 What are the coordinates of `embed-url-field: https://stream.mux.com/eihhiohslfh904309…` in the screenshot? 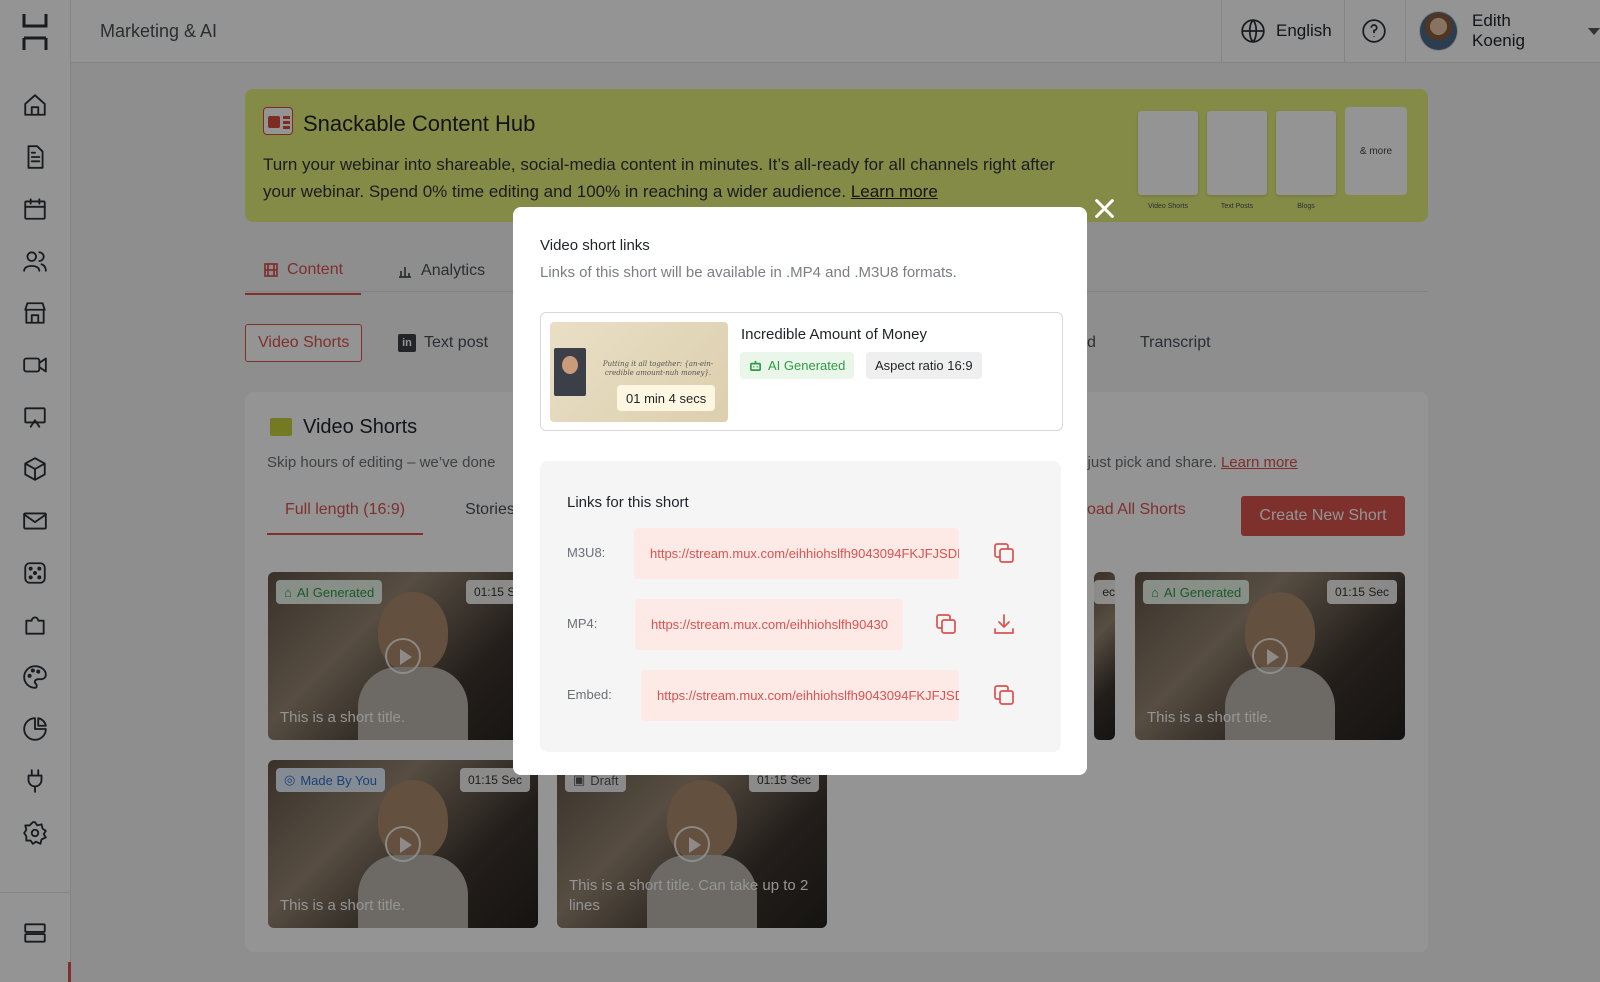 It's located at (800, 695).